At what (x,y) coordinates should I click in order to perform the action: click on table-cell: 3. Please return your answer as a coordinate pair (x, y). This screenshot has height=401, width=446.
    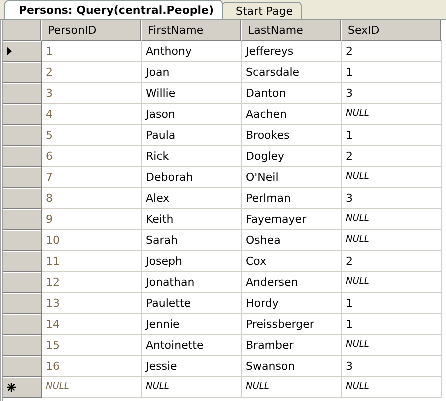
    Looking at the image, I should click on (92, 93).